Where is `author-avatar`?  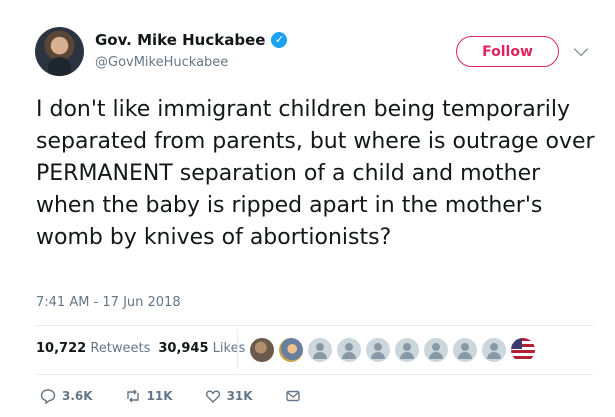
author-avatar is located at coordinates (59, 51).